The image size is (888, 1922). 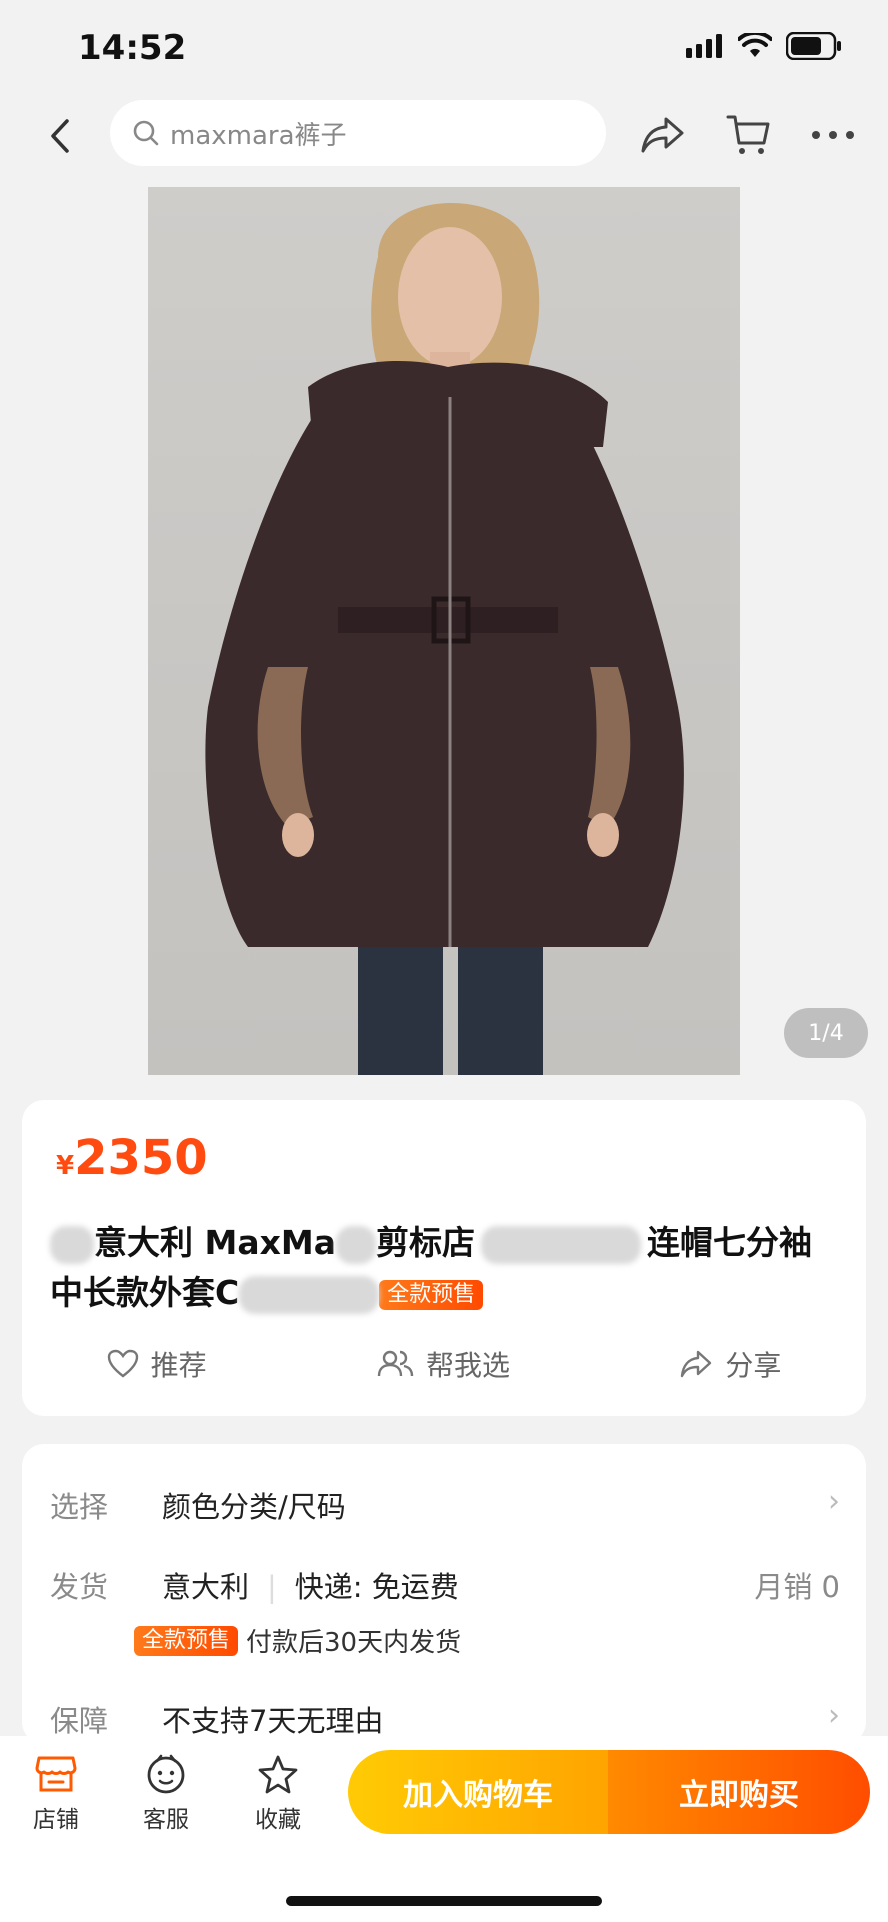 I want to click on back-button, so click(x=60, y=136).